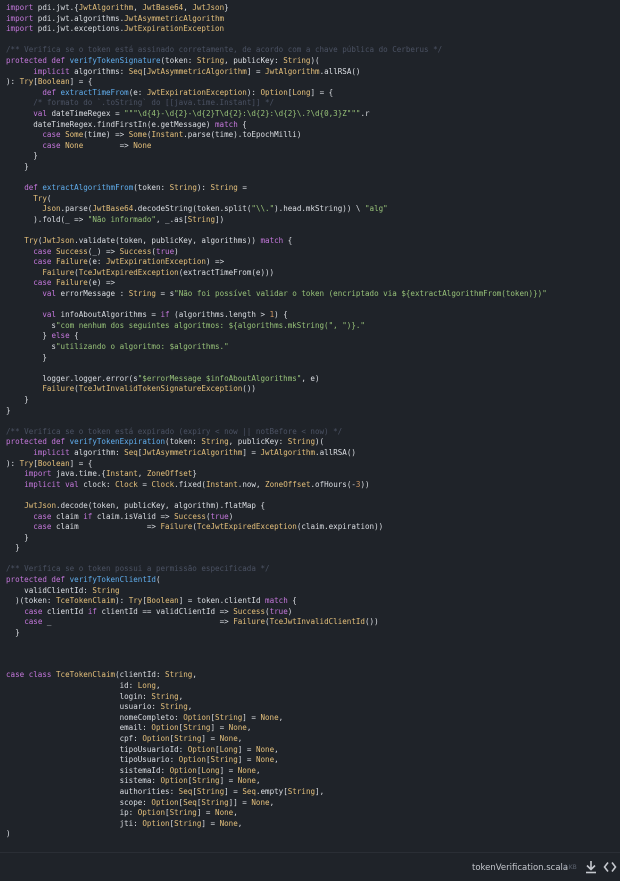  I want to click on code-token: dateTimeRegex =, so click(88, 113).